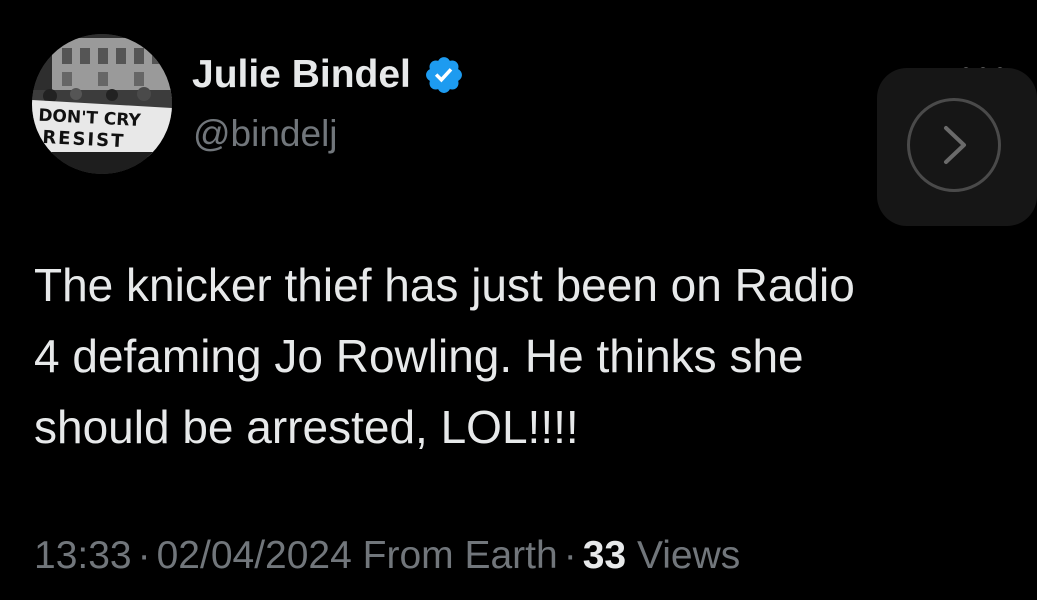 The width and height of the screenshot is (1037, 600). I want to click on chevron-right-icon, so click(955, 145).